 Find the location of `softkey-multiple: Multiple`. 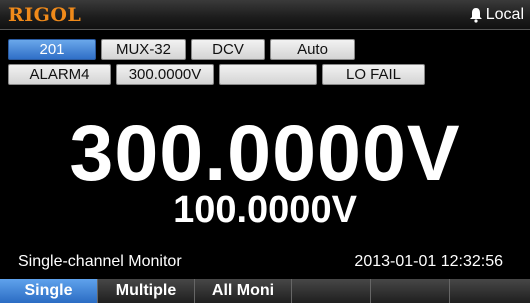

softkey-multiple: Multiple is located at coordinates (146, 291).